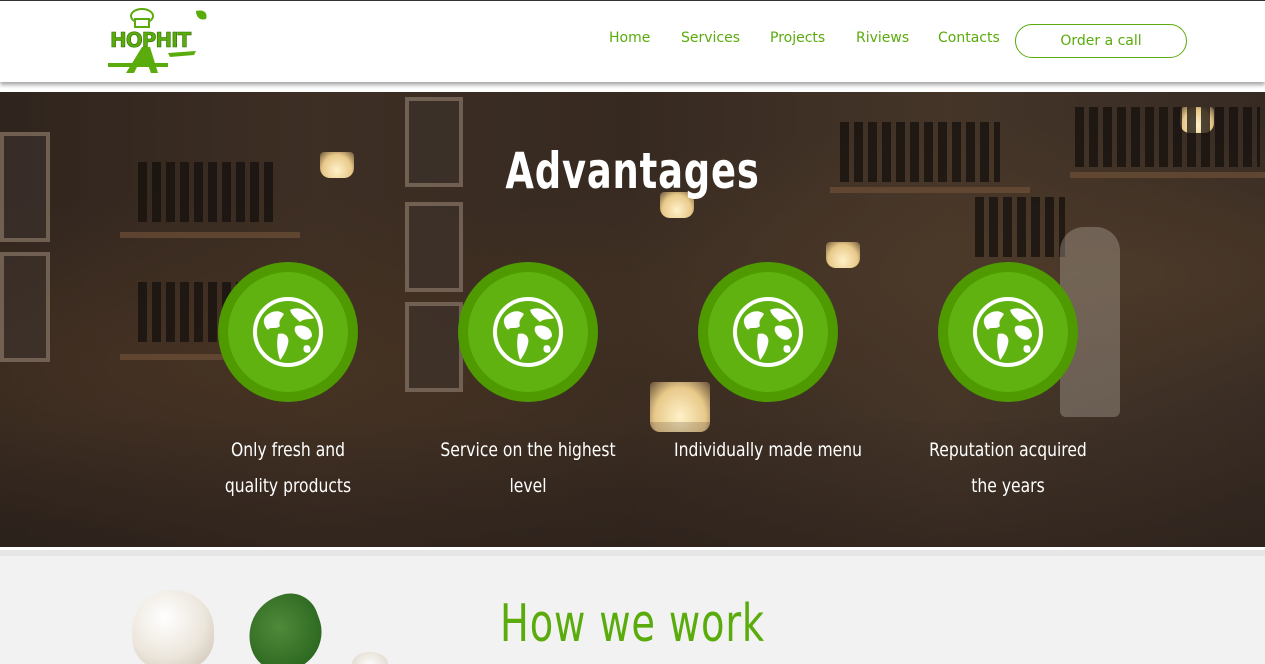 The height and width of the screenshot is (664, 1265). I want to click on advantage-text-fresh-products: Only fresh and quality products, so click(288, 468).